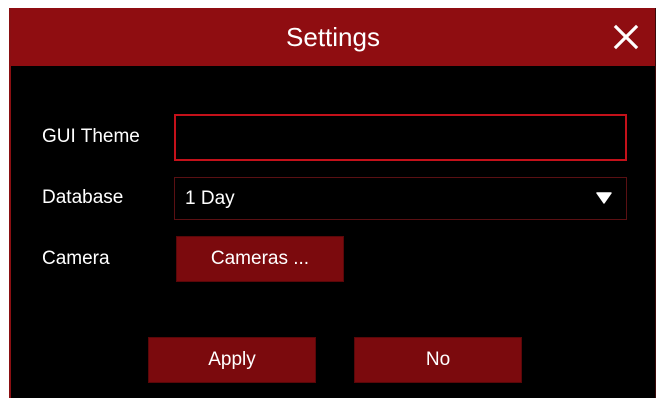  Describe the element at coordinates (604, 198) in the screenshot. I see `caret-down-icon` at that location.